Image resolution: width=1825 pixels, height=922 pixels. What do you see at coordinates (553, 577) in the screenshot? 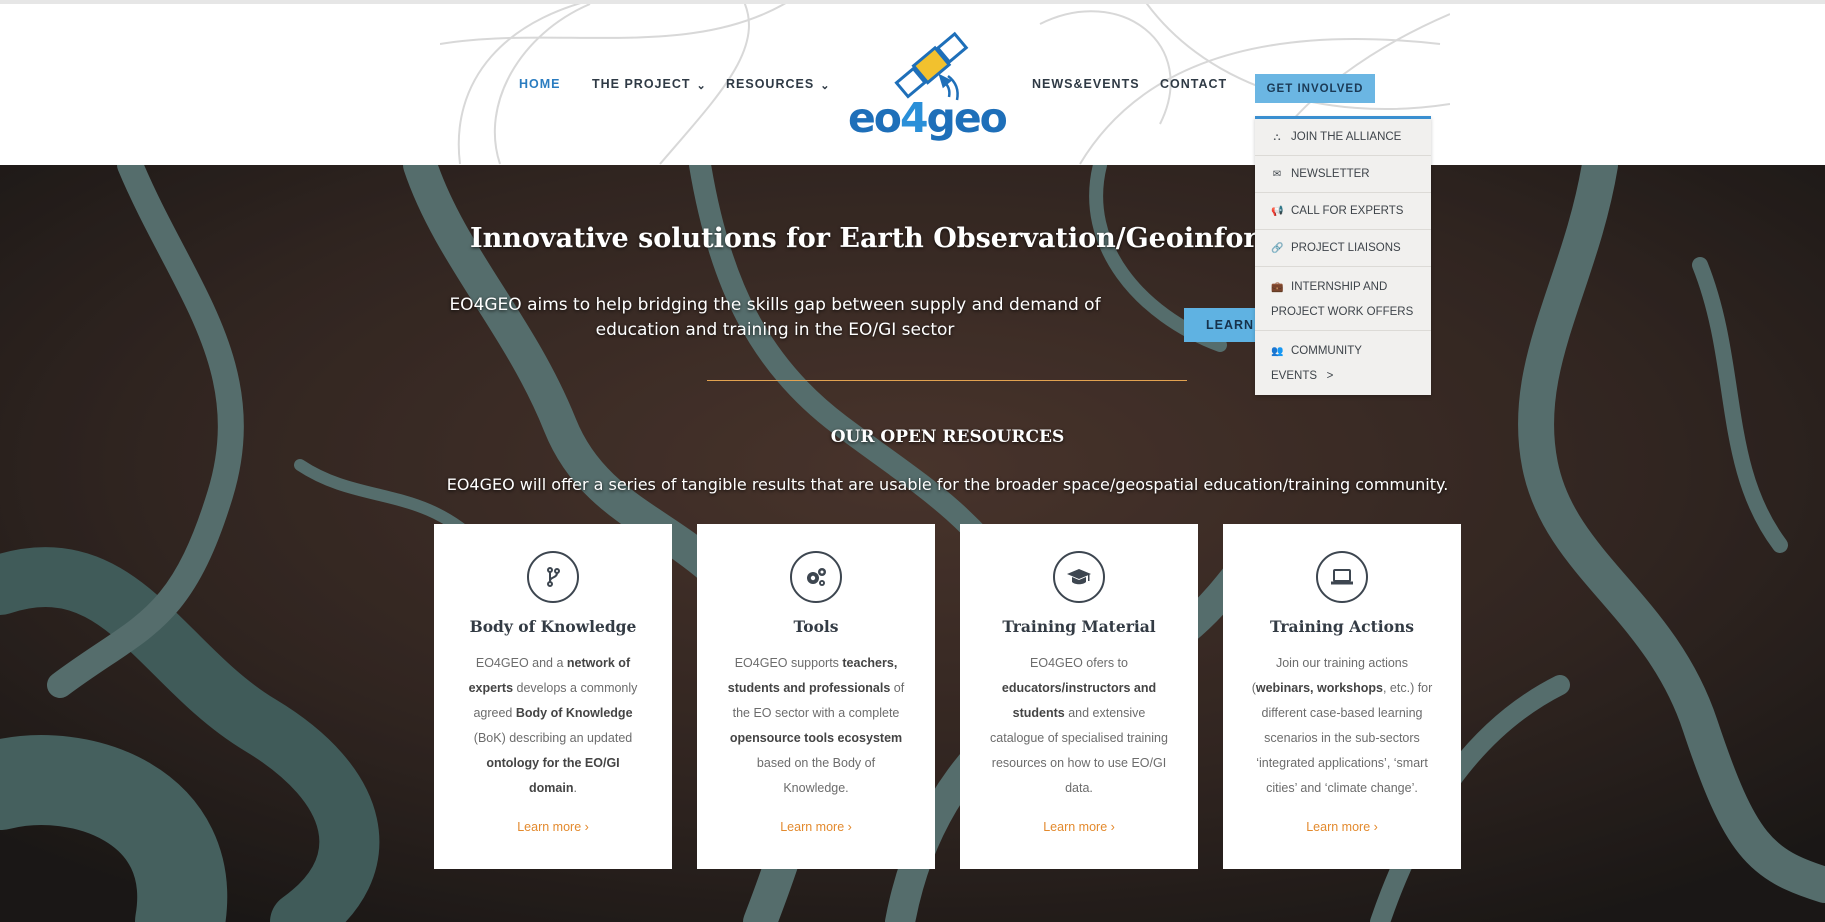
I see `branch-icon` at bounding box center [553, 577].